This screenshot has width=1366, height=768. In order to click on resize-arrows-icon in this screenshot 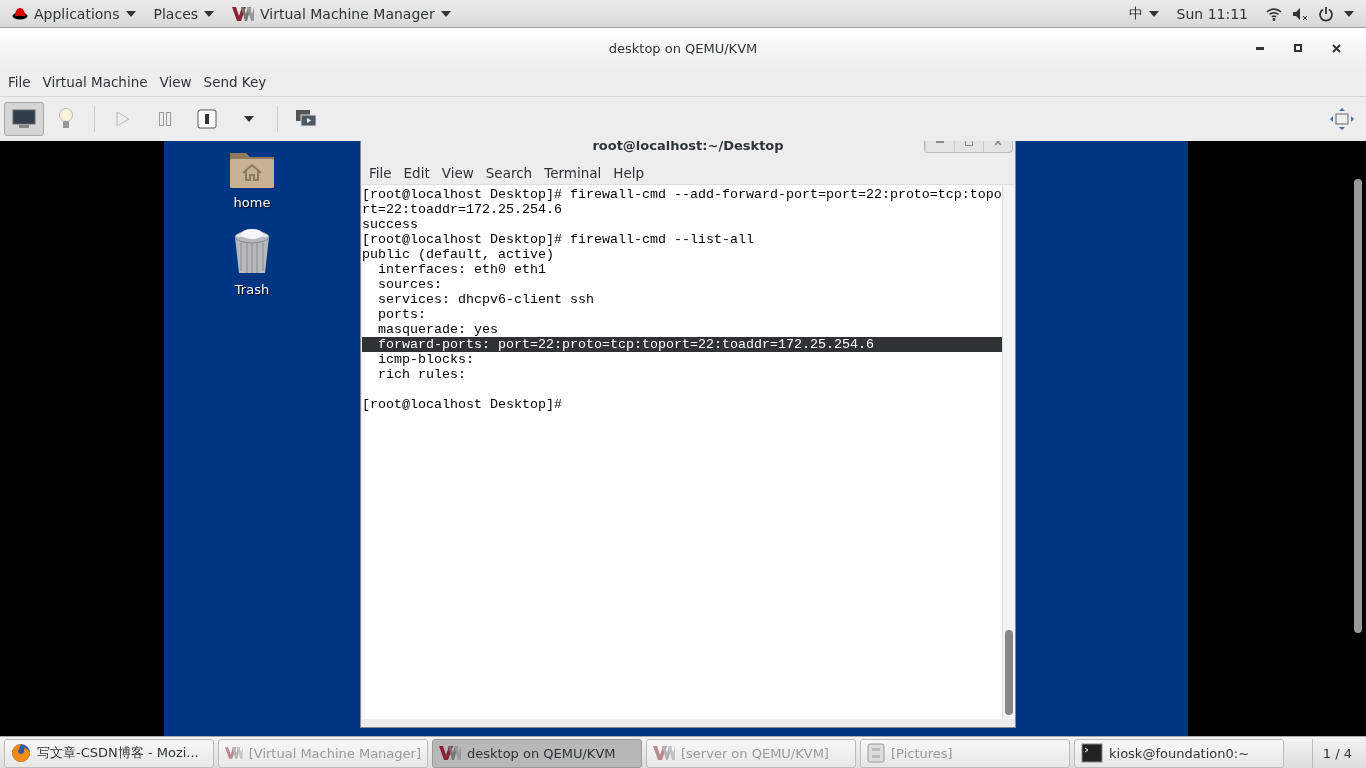, I will do `click(1342, 119)`.